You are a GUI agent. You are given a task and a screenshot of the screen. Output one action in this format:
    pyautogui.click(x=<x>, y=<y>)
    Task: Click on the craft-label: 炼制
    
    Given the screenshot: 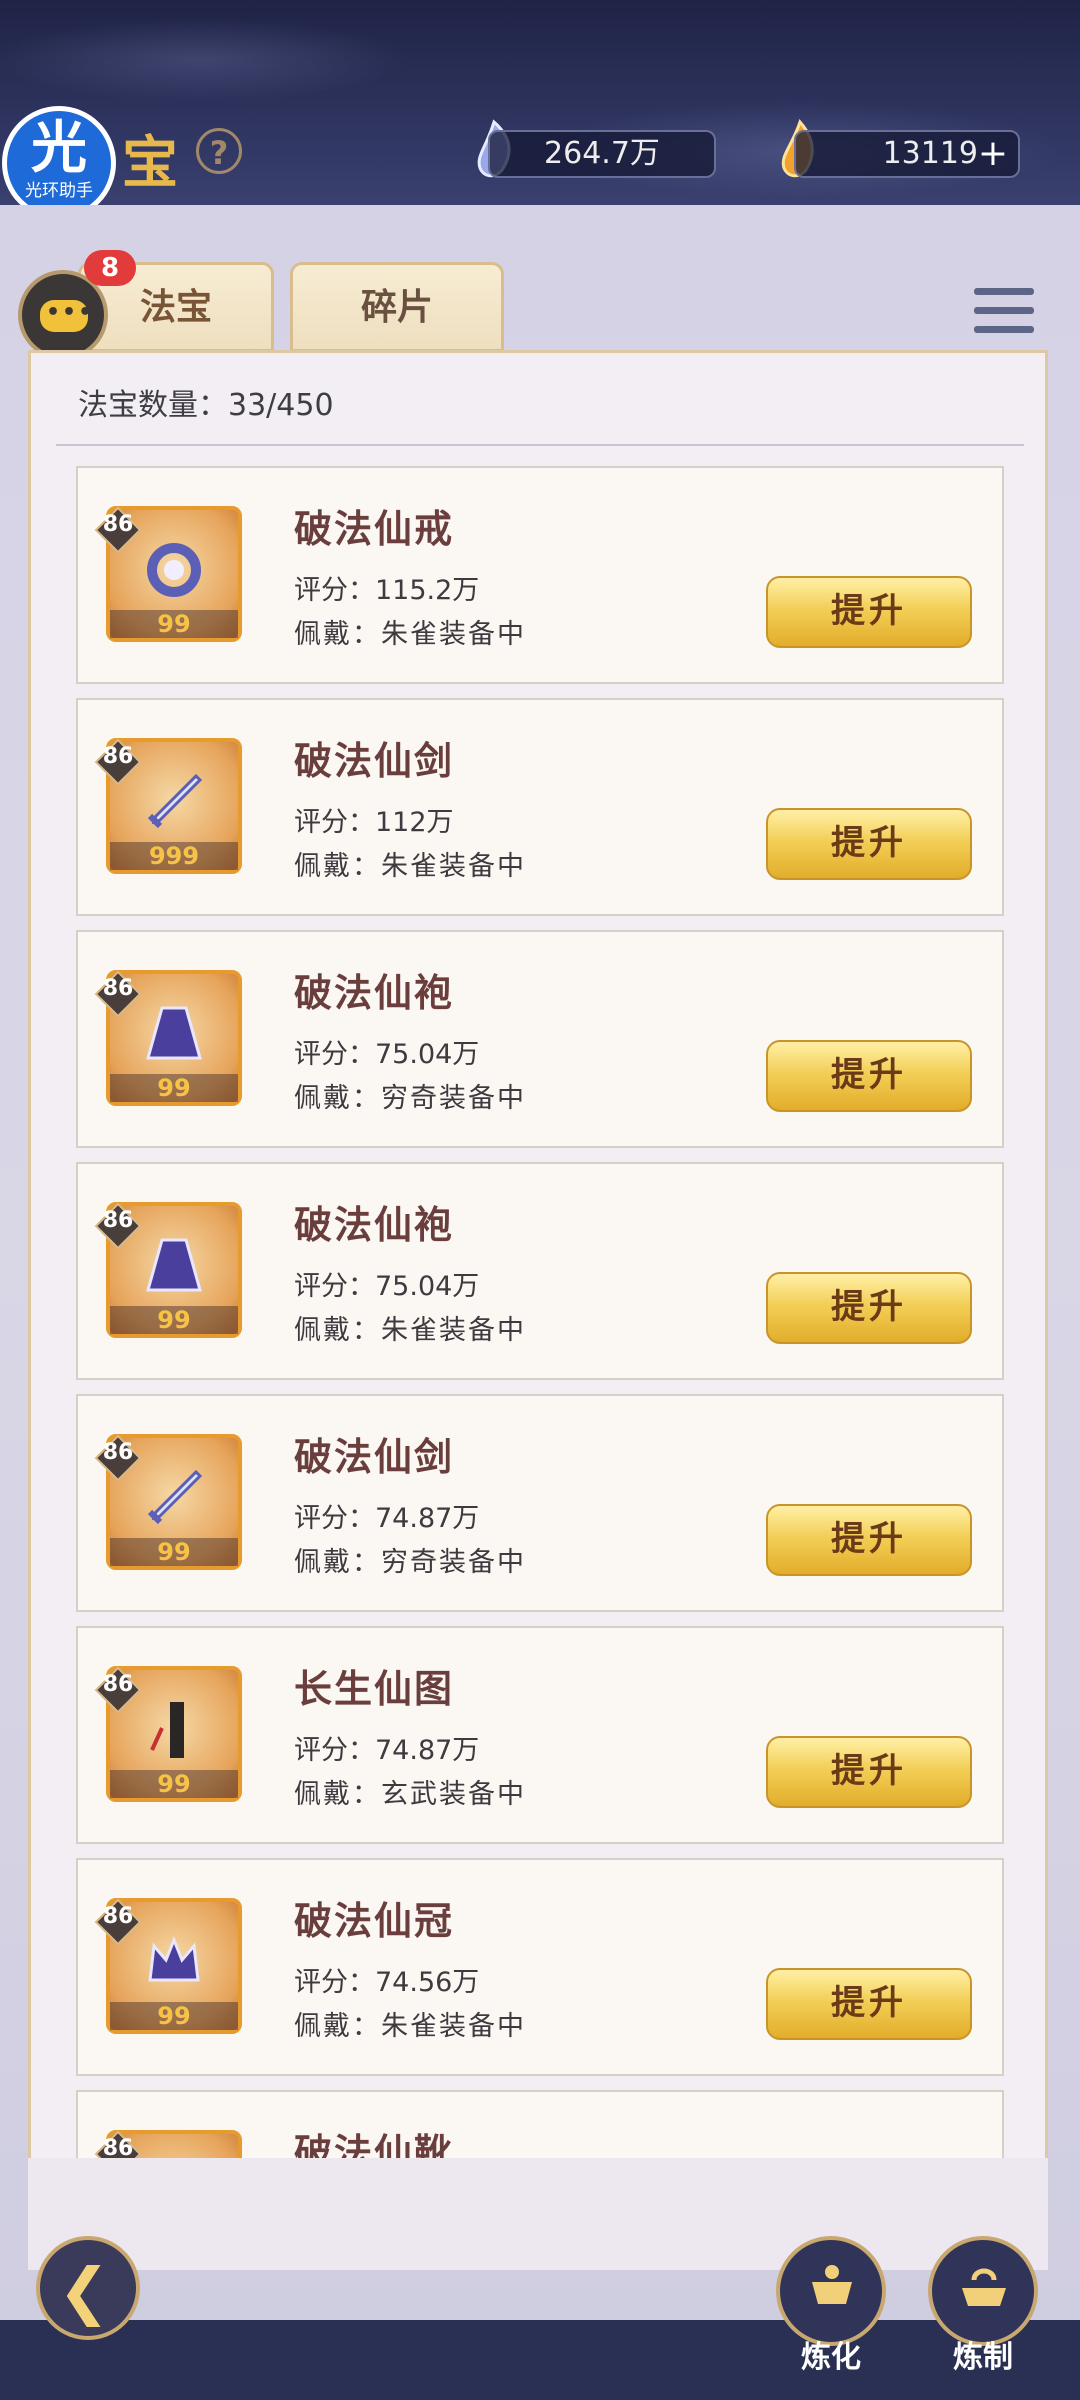 What is the action you would take?
    pyautogui.click(x=983, y=2357)
    